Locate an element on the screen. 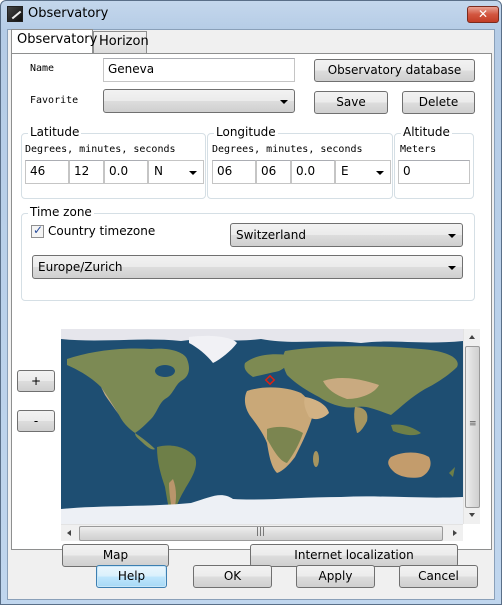 The image size is (502, 605). scroll-right-icon is located at coordinates (455, 533).